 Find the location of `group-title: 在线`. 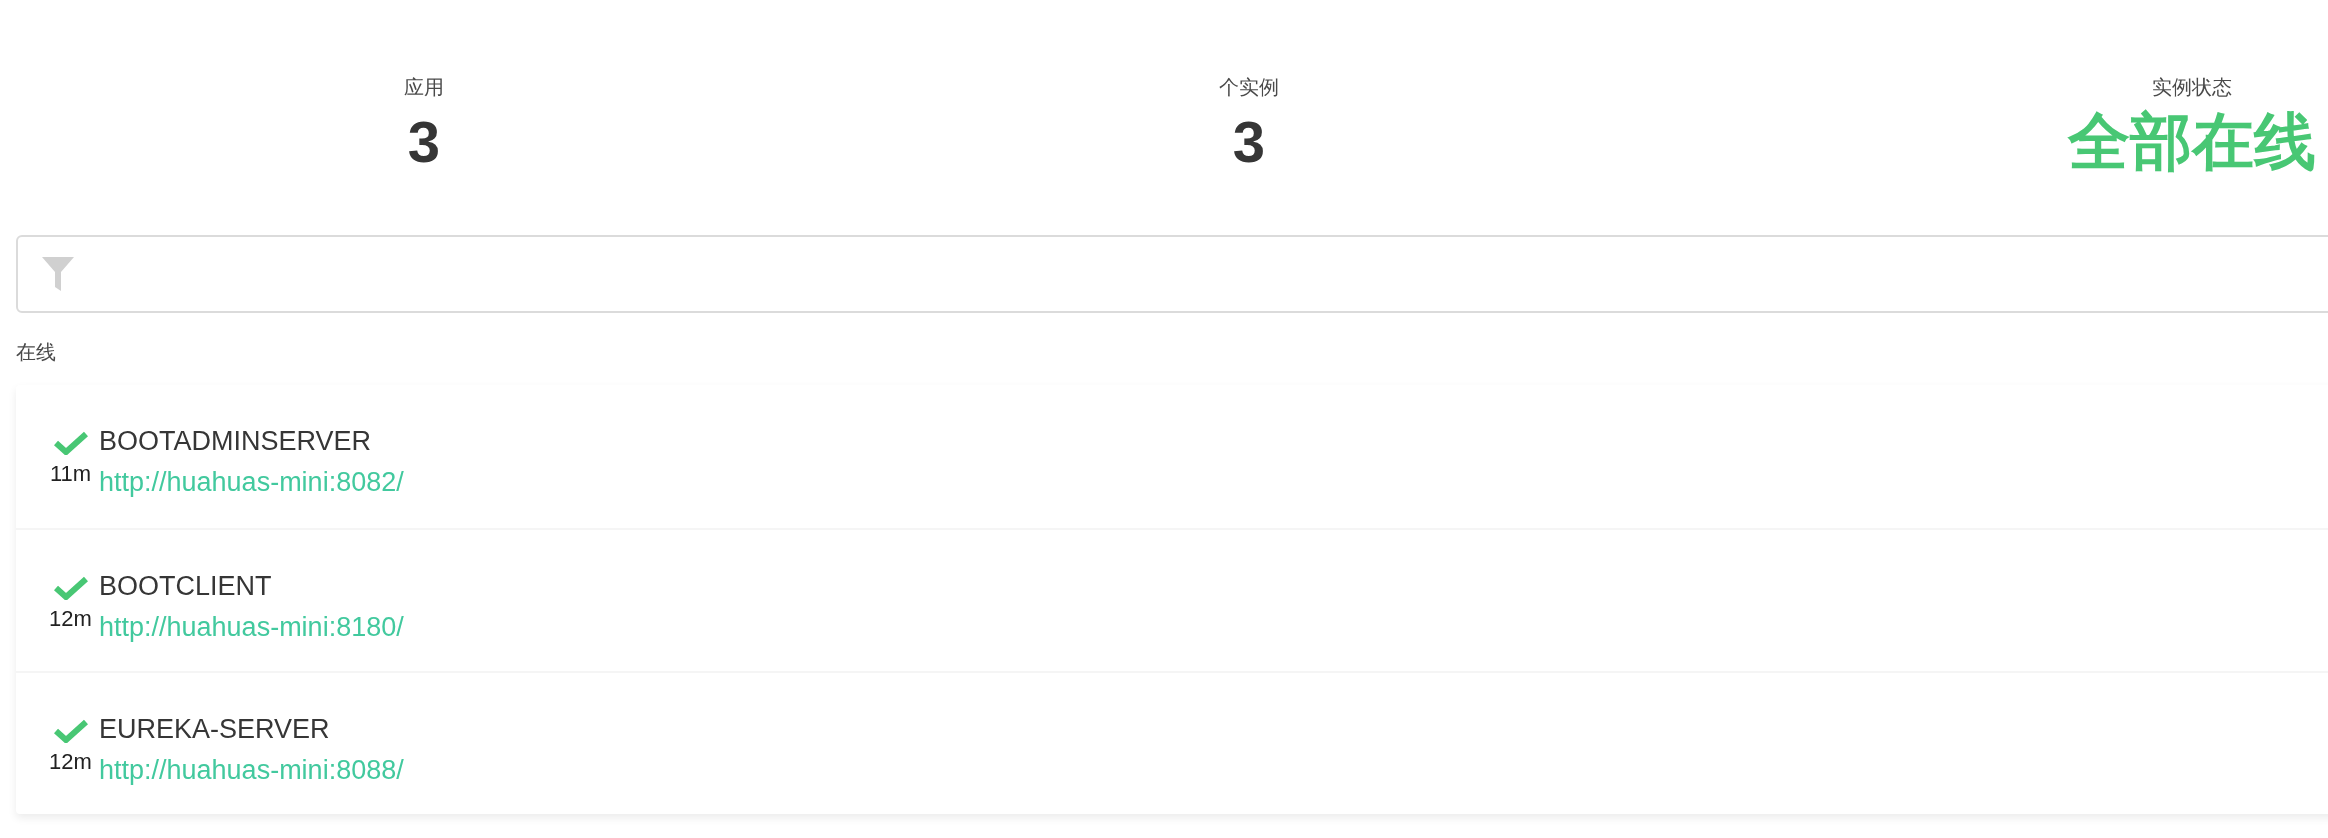

group-title: 在线 is located at coordinates (36, 352).